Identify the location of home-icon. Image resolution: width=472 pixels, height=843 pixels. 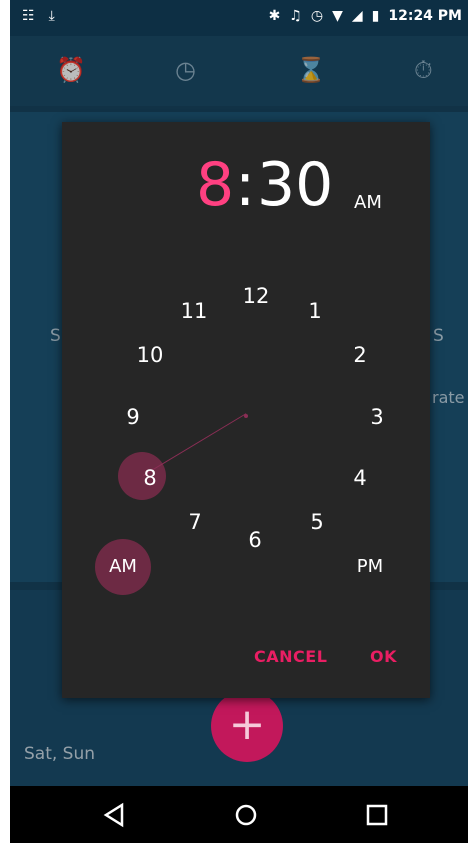
(246, 815).